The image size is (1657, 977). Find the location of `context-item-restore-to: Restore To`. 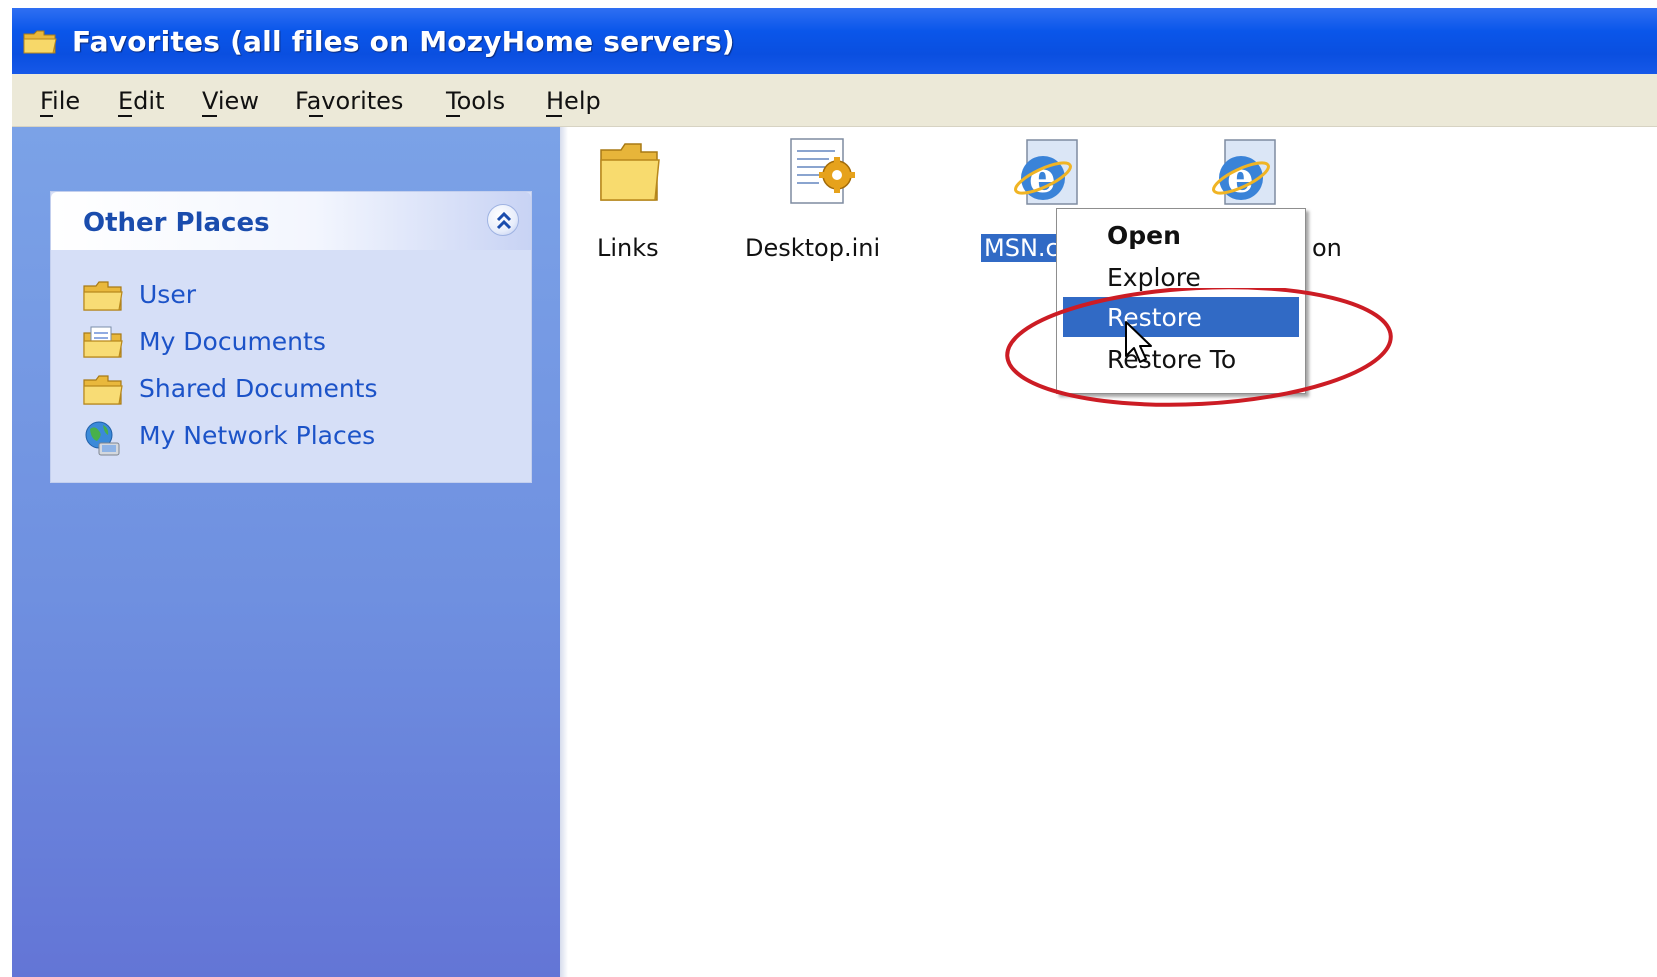

context-item-restore-to: Restore To is located at coordinates (1181, 359).